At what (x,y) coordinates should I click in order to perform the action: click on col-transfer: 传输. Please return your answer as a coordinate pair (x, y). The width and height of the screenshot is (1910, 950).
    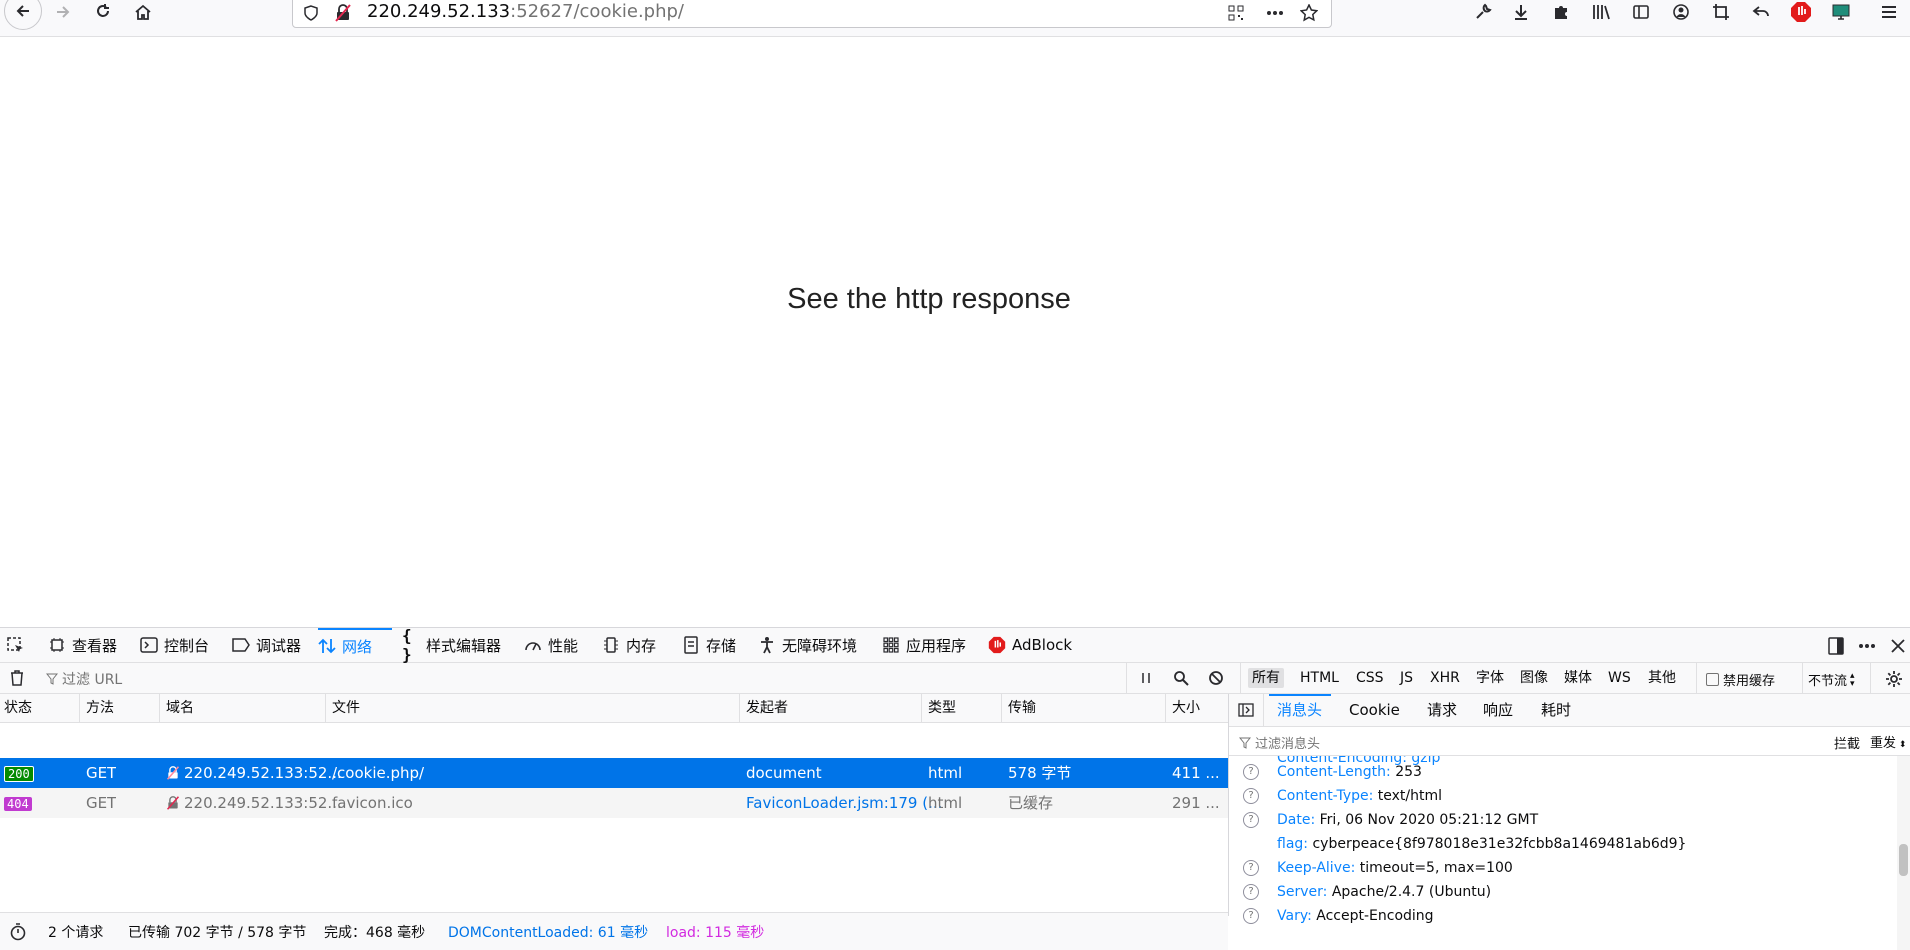
    Looking at the image, I should click on (1084, 708).